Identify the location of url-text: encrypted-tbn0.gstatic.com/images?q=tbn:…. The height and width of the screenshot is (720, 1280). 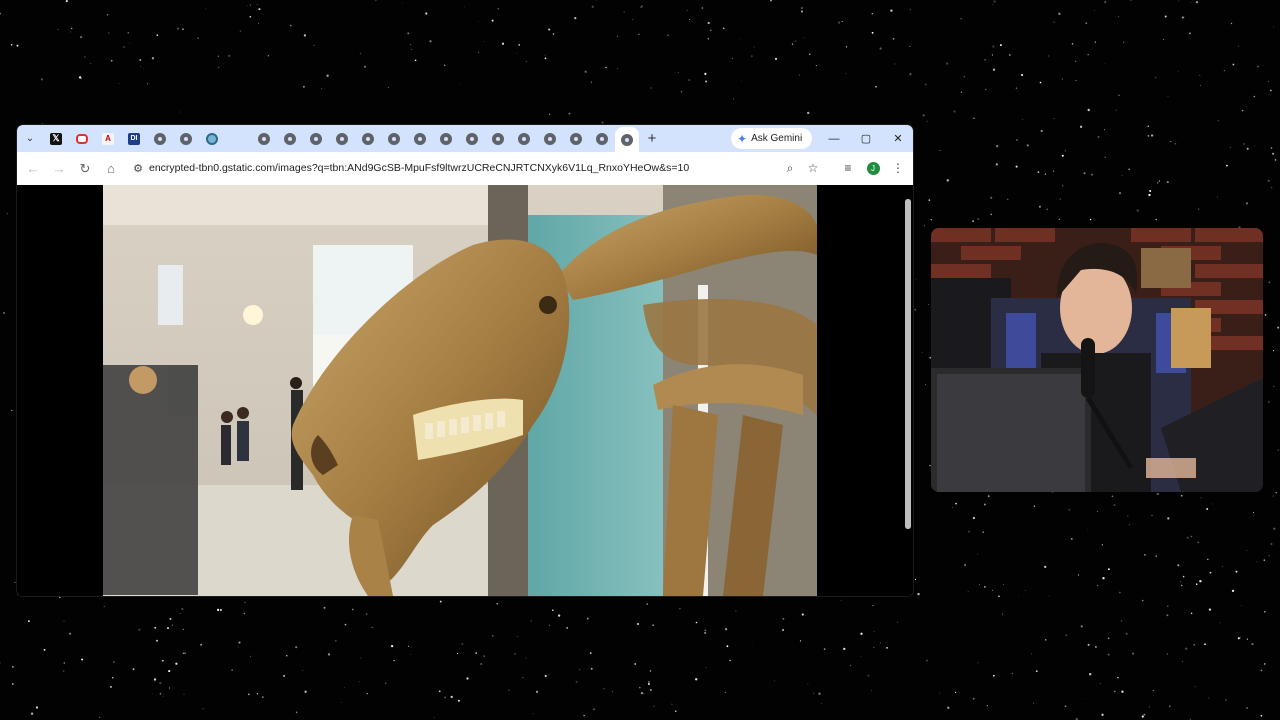
(419, 168).